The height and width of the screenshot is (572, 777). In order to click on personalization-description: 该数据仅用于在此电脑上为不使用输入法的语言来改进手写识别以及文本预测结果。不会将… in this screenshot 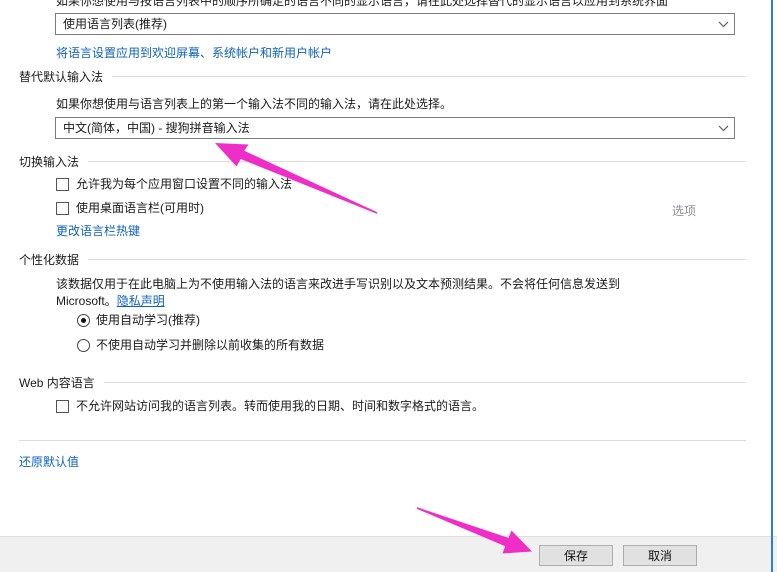, I will do `click(386, 293)`.